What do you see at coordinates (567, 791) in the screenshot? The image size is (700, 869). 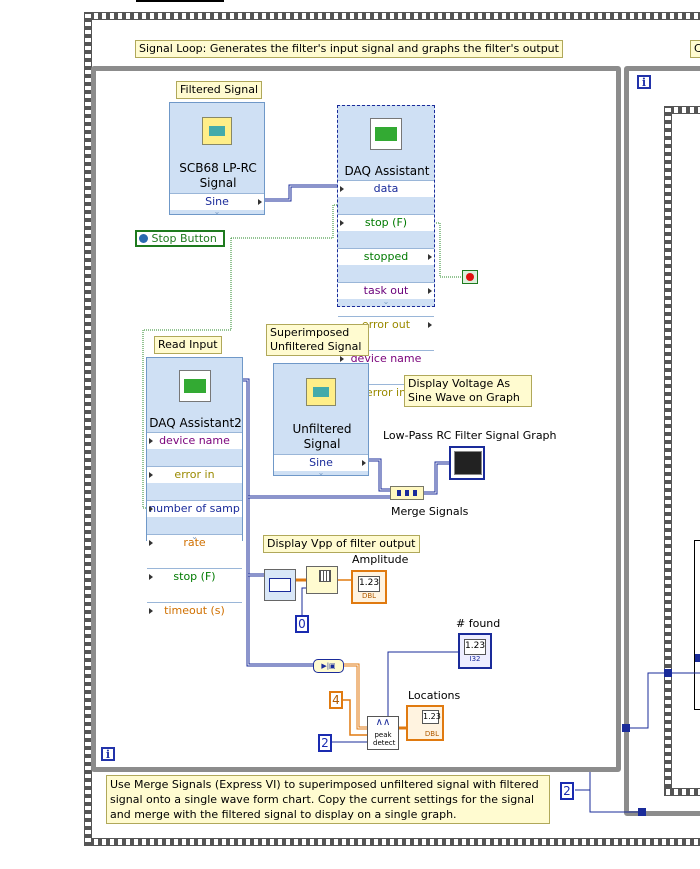 I see `loop-count-constant: 2` at bounding box center [567, 791].